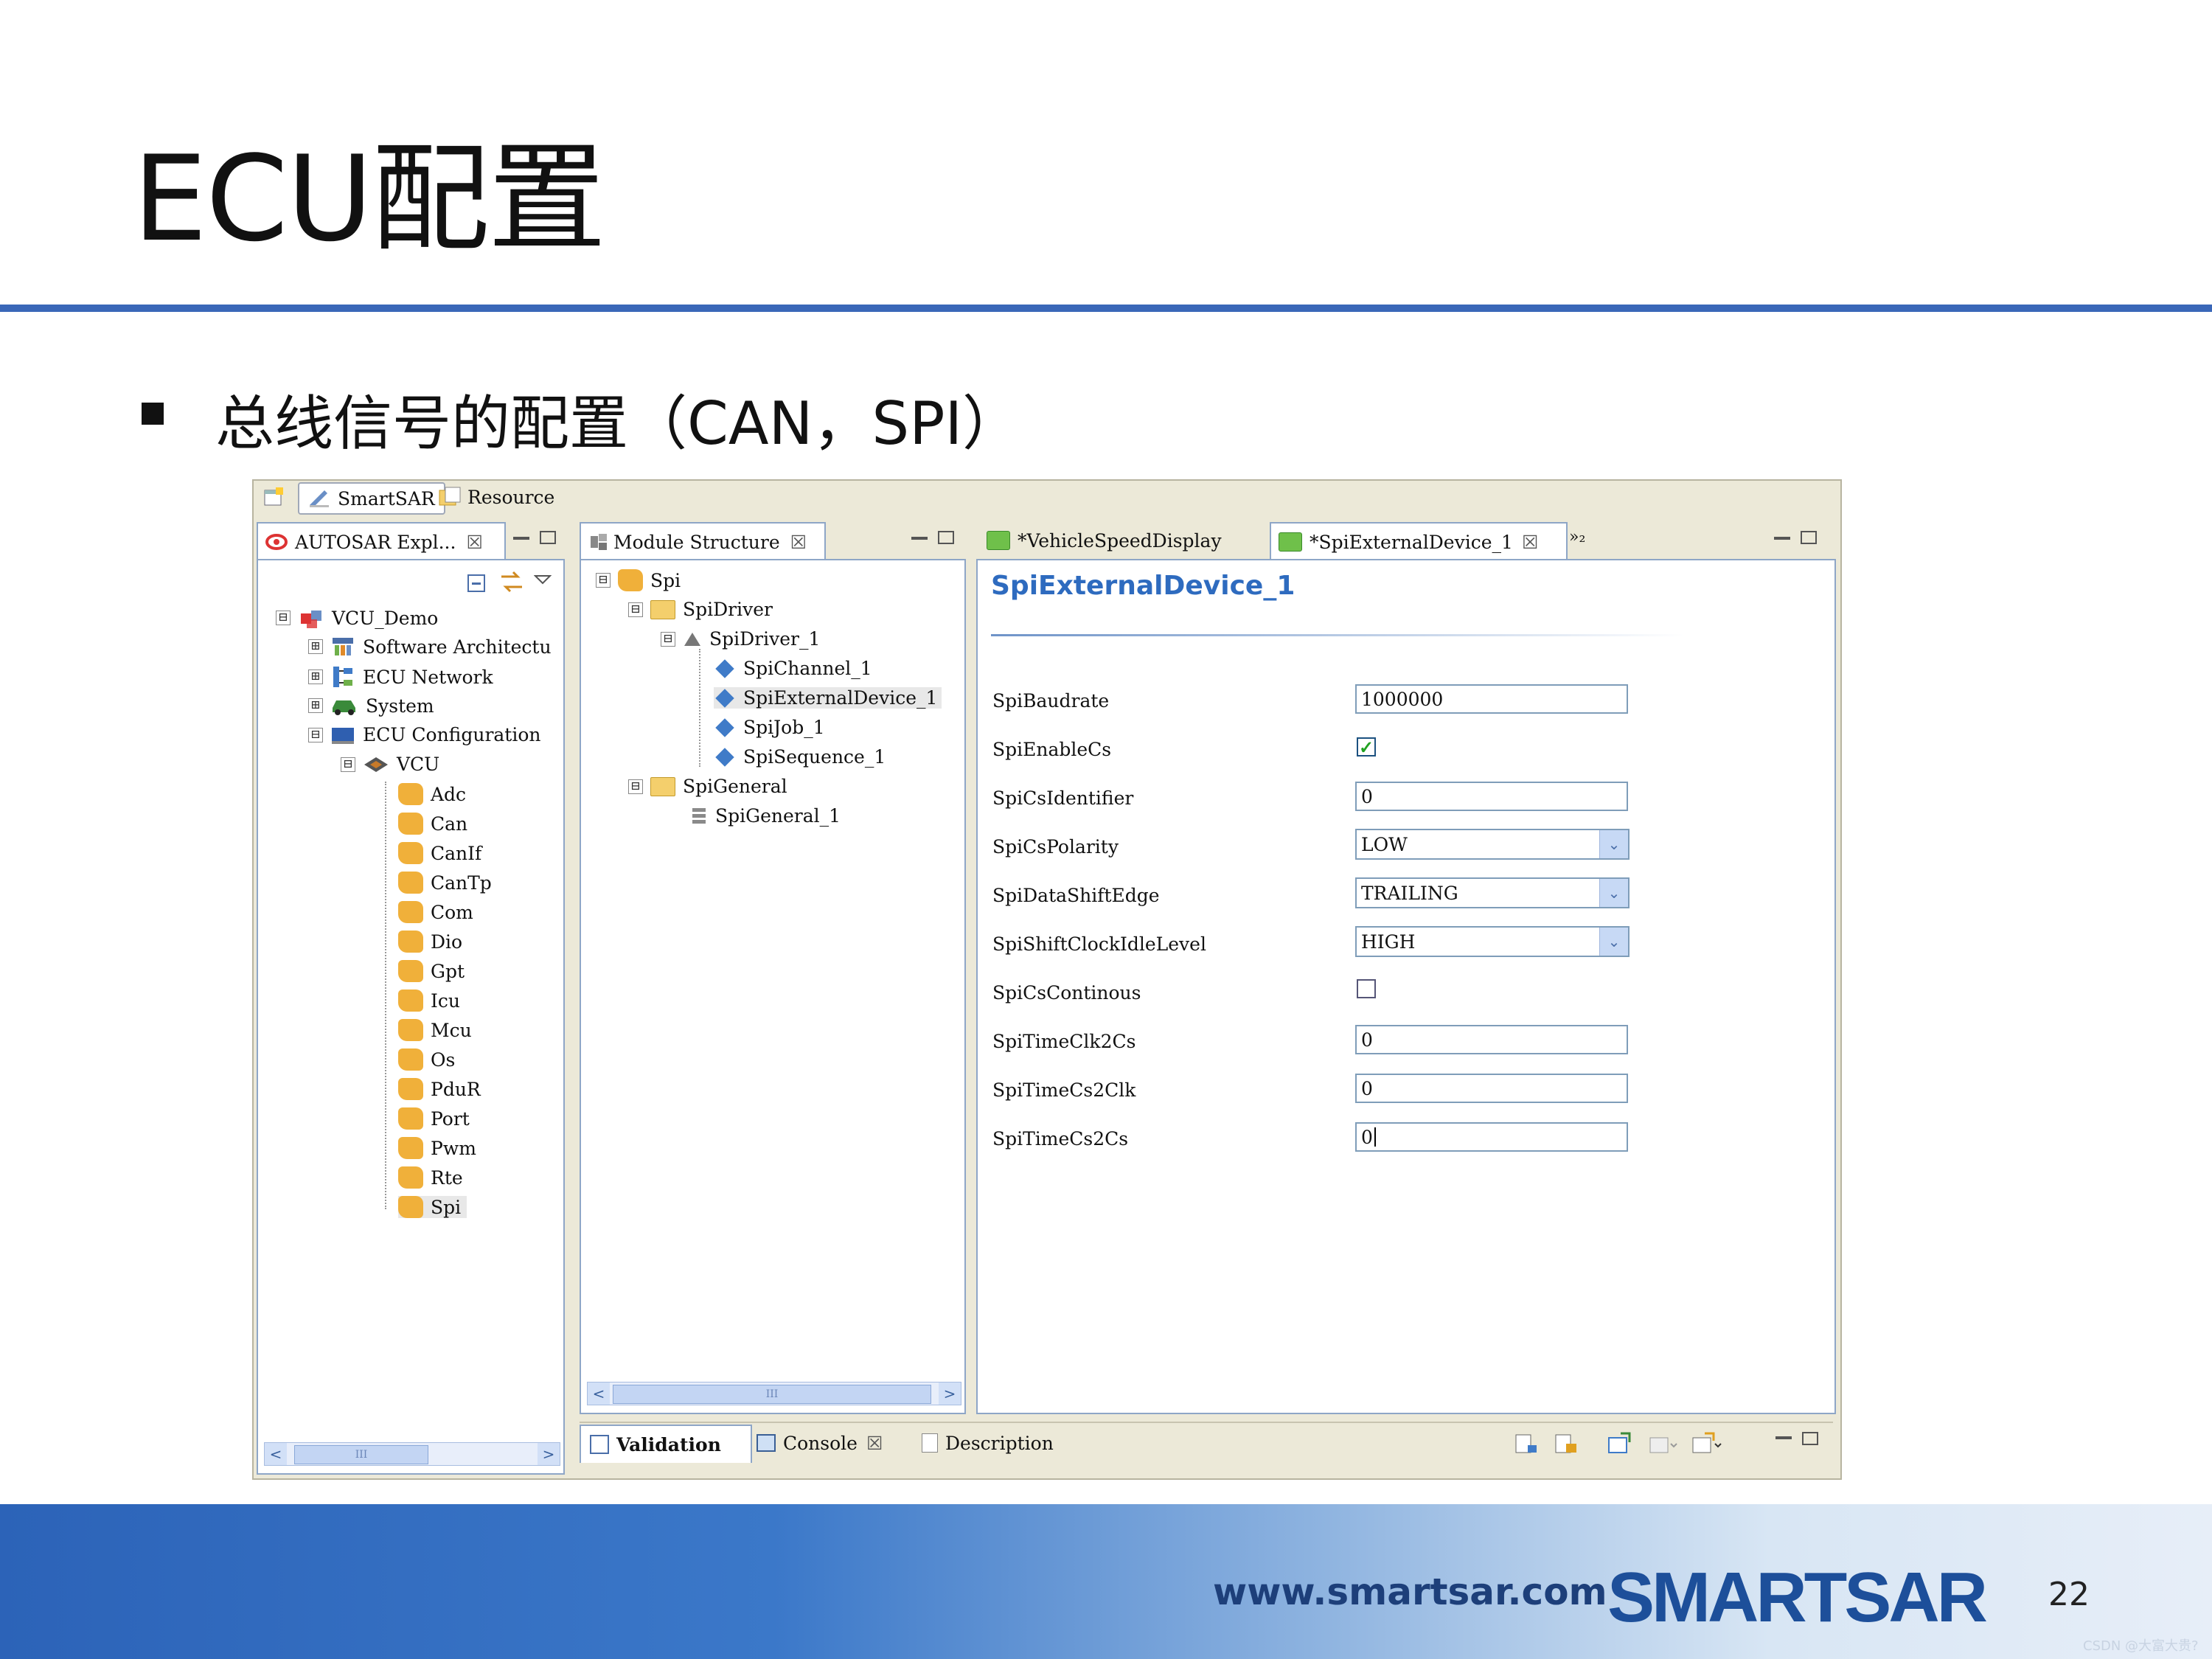  I want to click on tree-item-os: Os, so click(426, 1059).